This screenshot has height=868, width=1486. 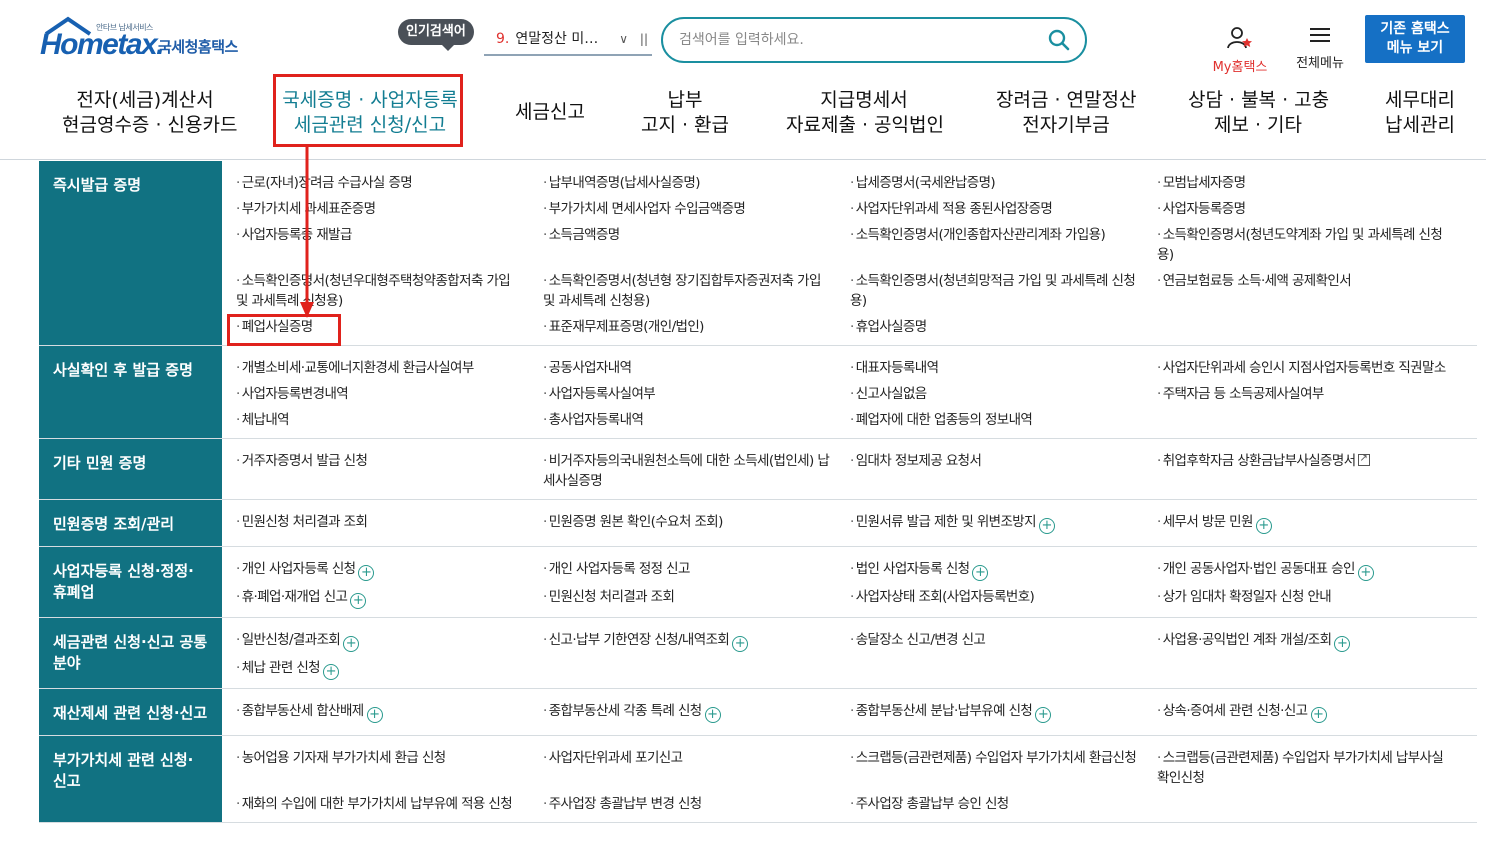 I want to click on menu-link: · 연금보험료등 소득·세액 공제확인서, so click(x=1310, y=291).